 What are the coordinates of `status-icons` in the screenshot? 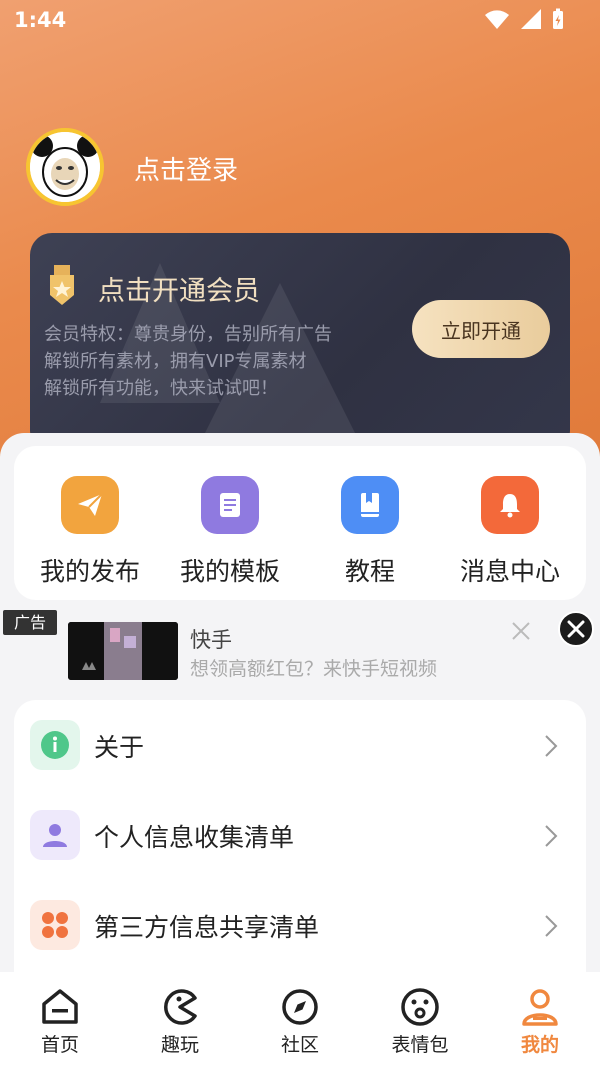 It's located at (524, 19).